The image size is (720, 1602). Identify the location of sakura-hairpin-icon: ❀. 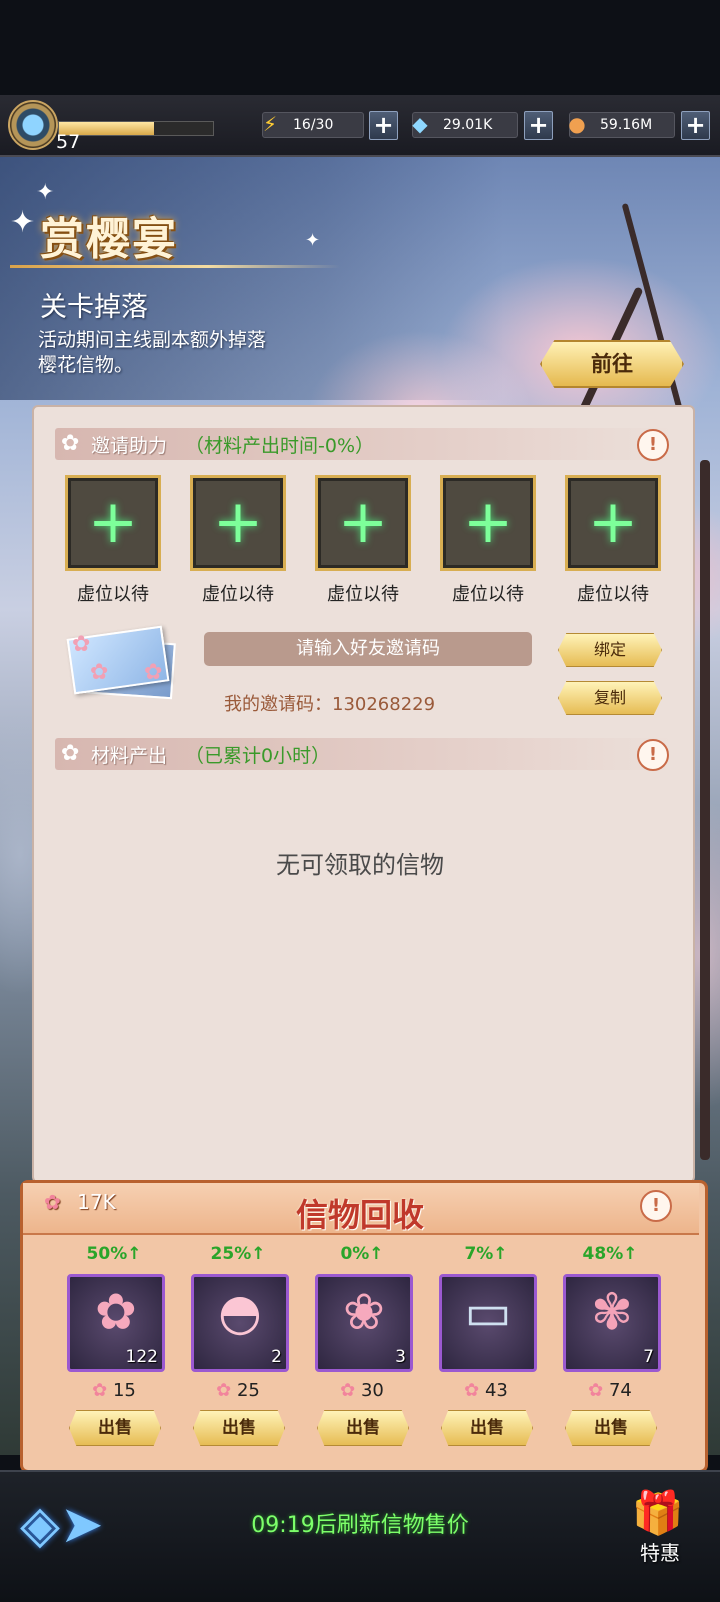
(364, 1312).